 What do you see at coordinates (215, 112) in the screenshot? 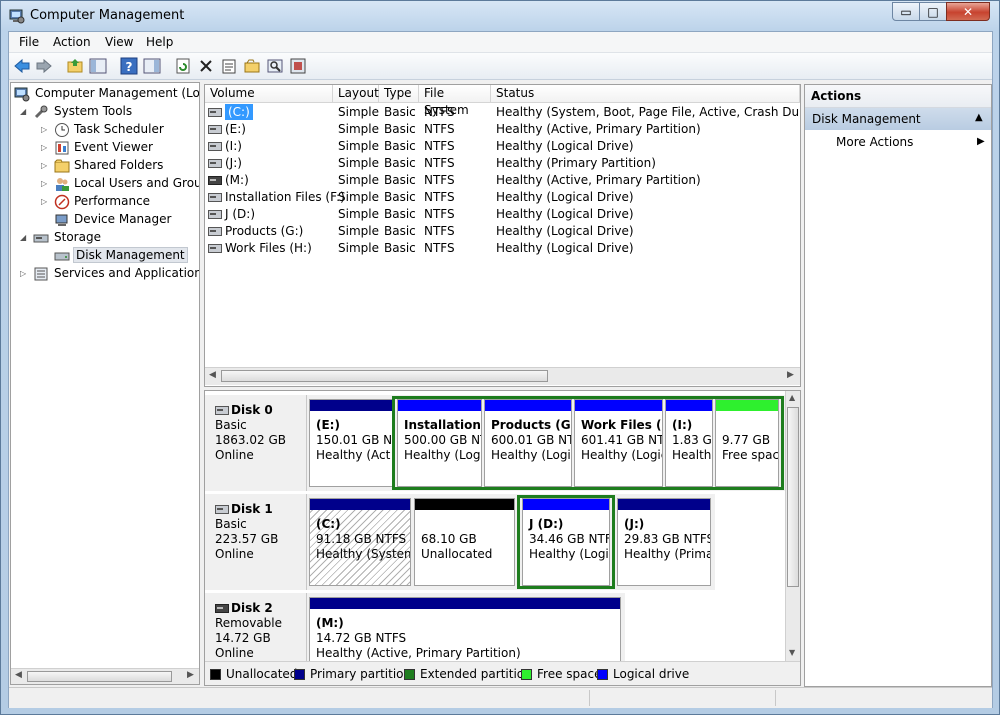
I see `volume-icon` at bounding box center [215, 112].